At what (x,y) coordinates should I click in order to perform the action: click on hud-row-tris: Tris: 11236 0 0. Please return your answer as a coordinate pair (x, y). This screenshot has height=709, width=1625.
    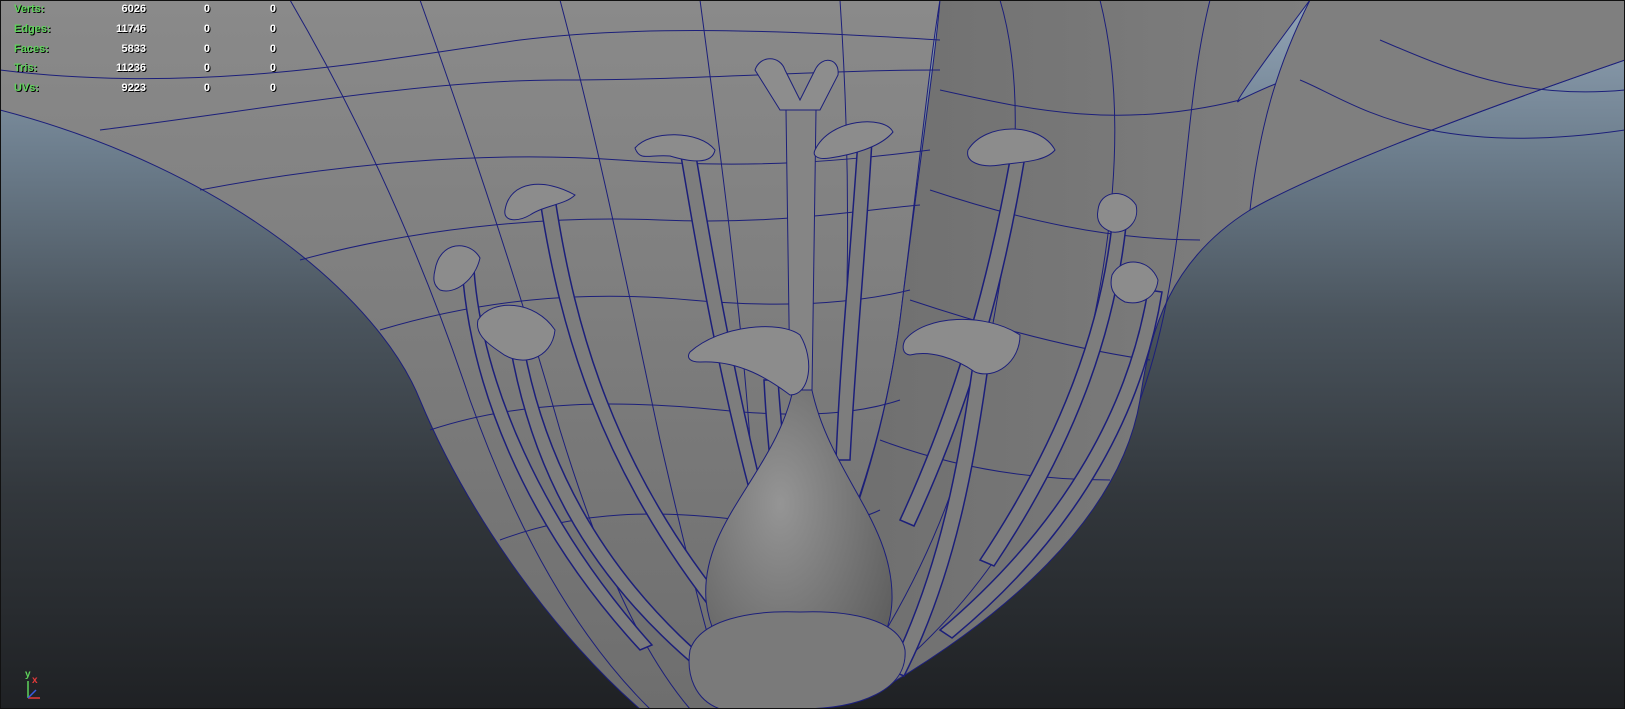
    Looking at the image, I should click on (145, 71).